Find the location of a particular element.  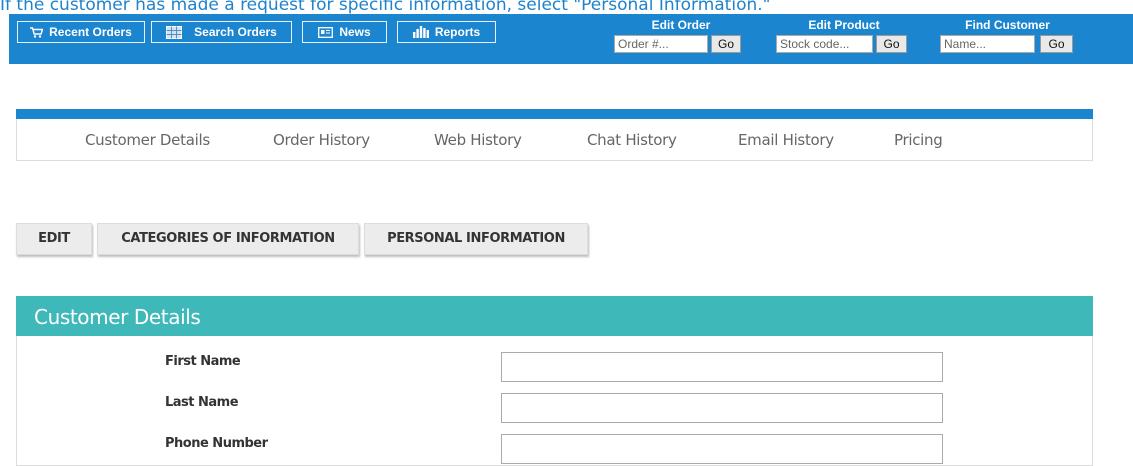

tab-customer-details: Customer Details is located at coordinates (147, 139).